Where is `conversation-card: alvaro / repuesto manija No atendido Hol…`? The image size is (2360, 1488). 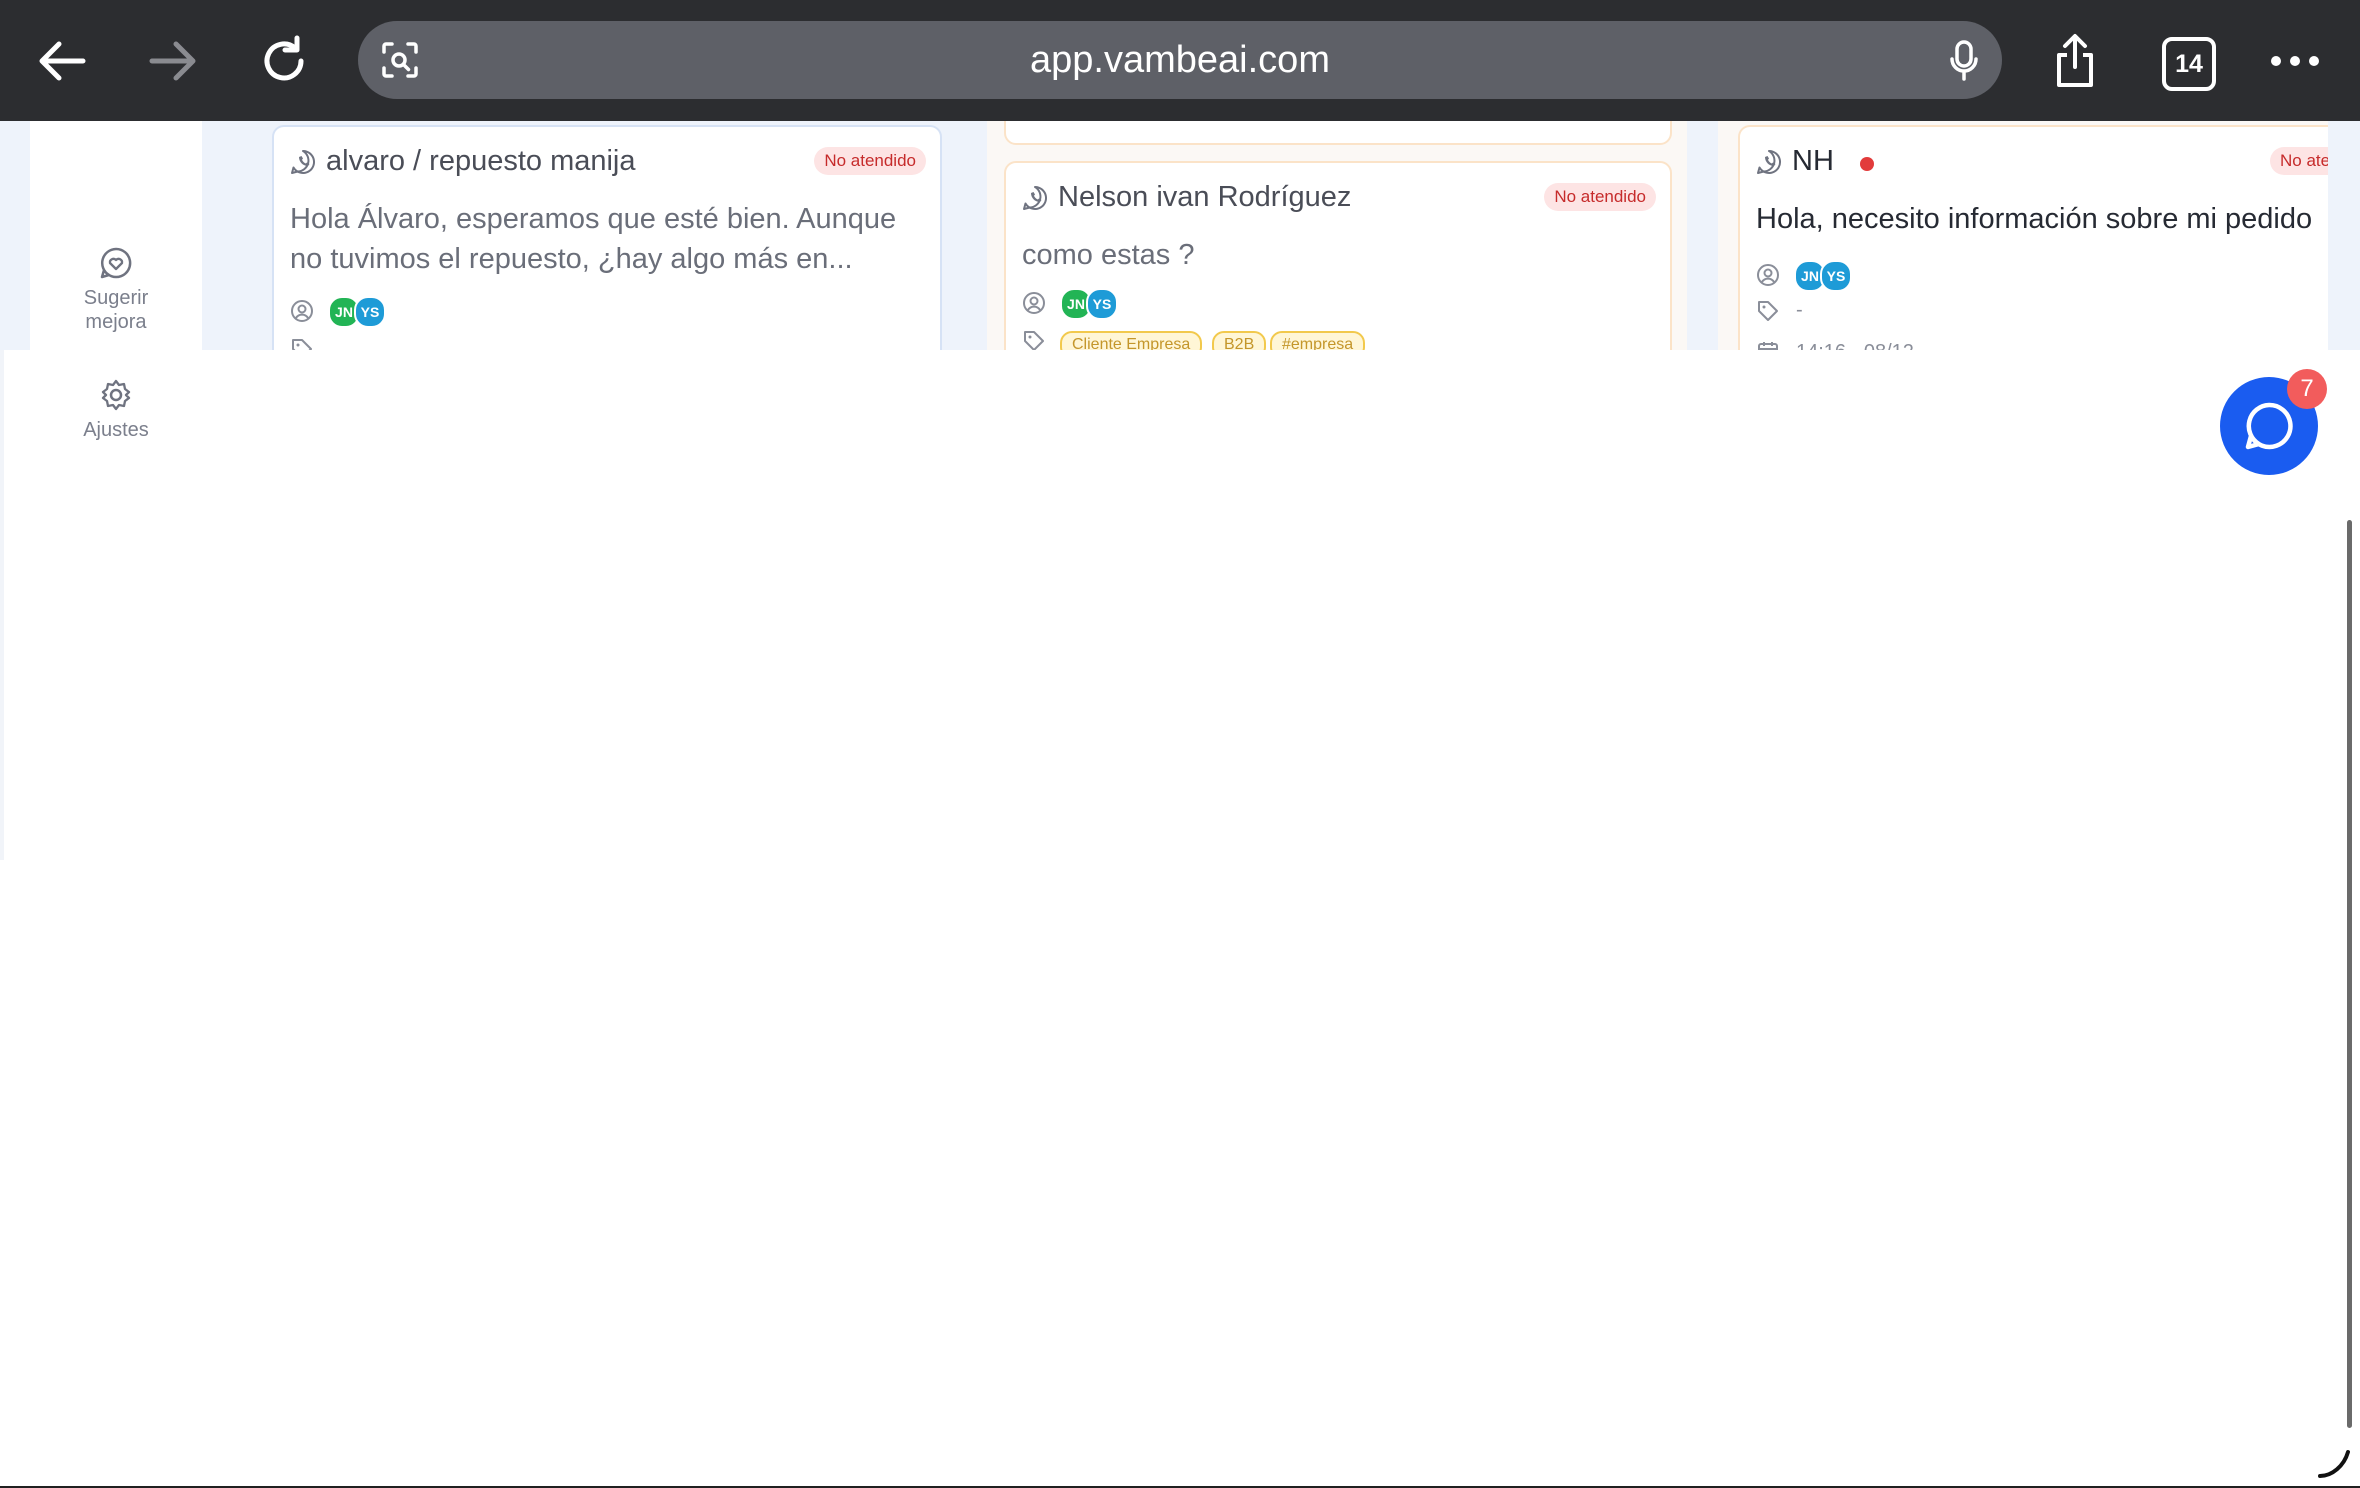 conversation-card: alvaro / repuesto manija No atendido Hol… is located at coordinates (607, 237).